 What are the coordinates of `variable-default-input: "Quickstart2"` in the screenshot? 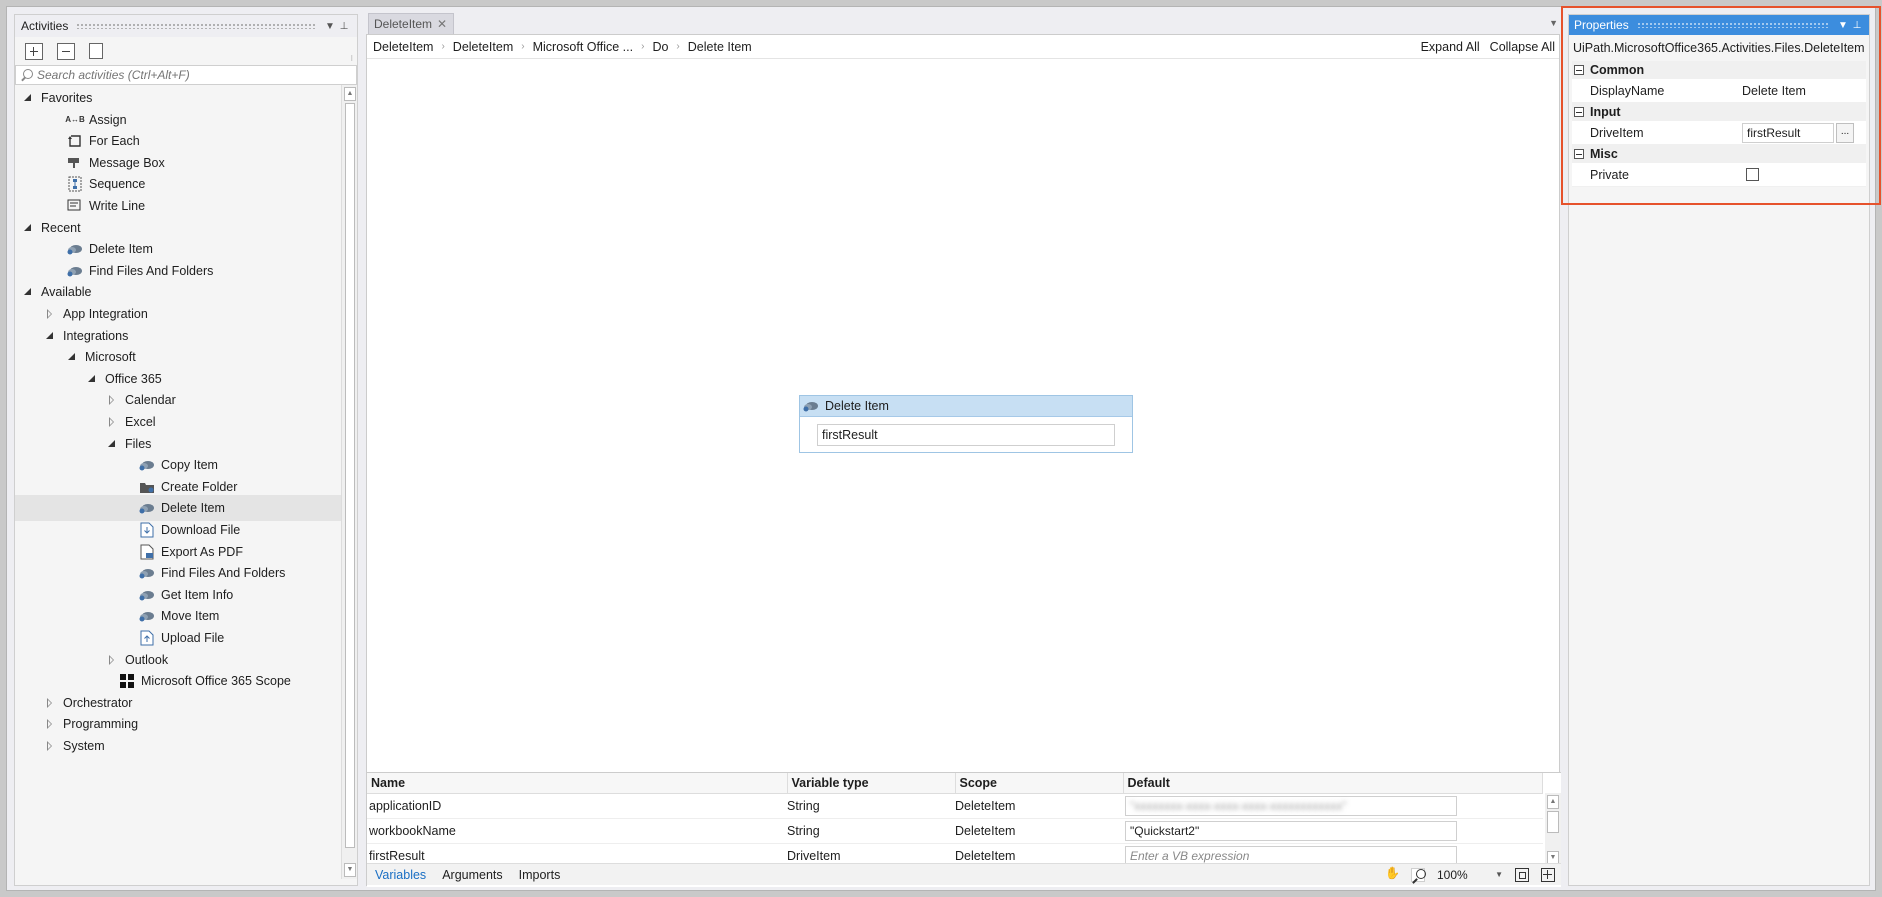 It's located at (1291, 830).